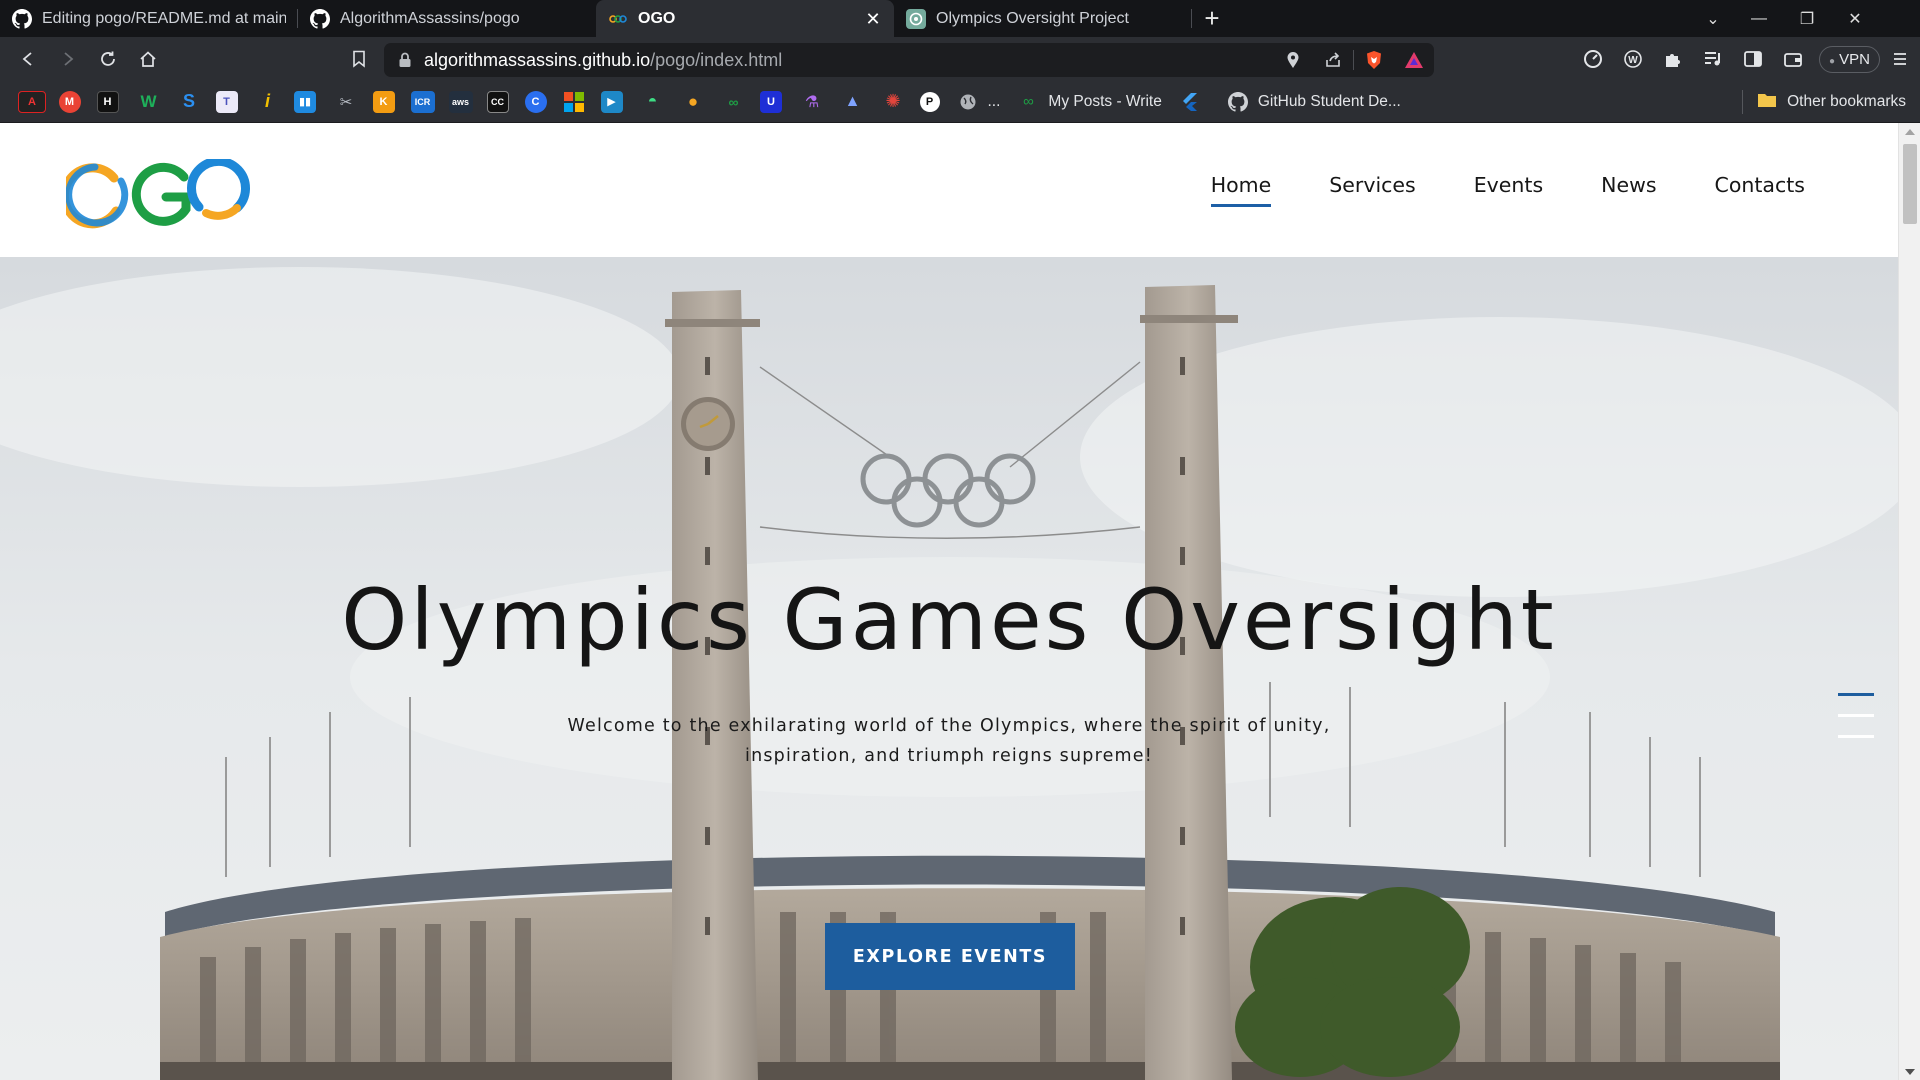  What do you see at coordinates (226, 101) in the screenshot?
I see `bookmark-teams-icon: T` at bounding box center [226, 101].